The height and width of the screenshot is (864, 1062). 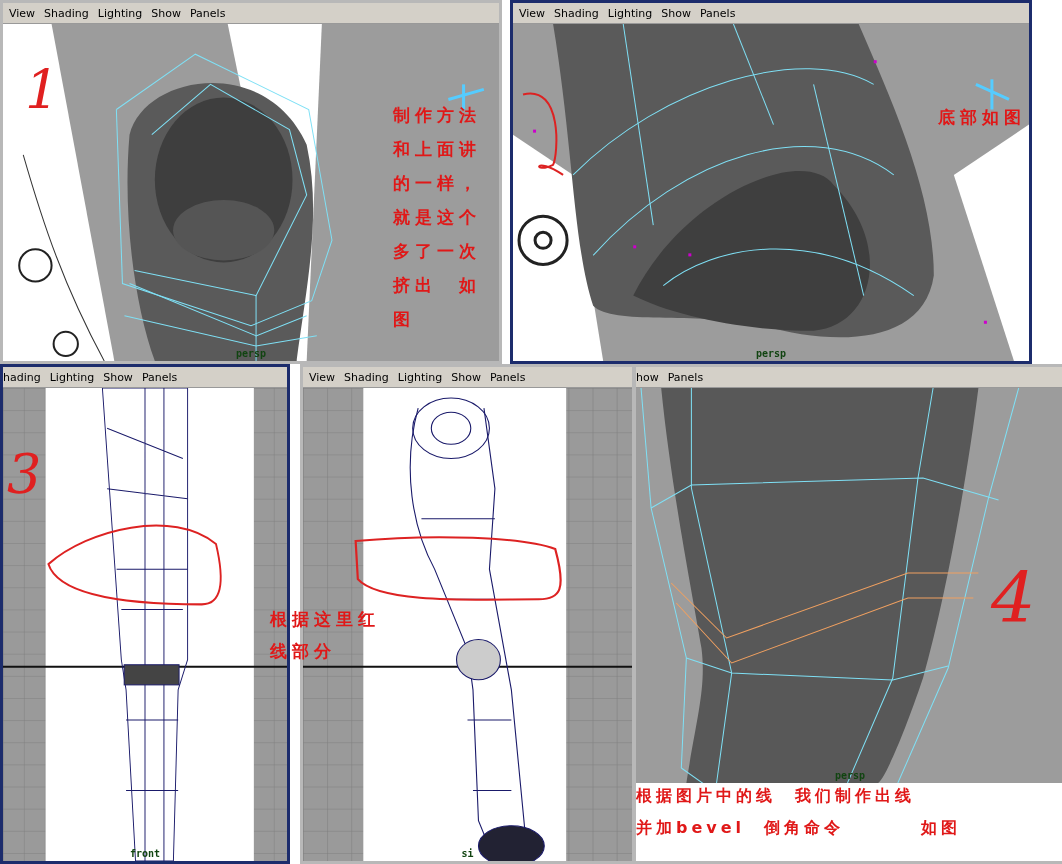 I want to click on annotation-text: 挤出 如, so click(x=437, y=285).